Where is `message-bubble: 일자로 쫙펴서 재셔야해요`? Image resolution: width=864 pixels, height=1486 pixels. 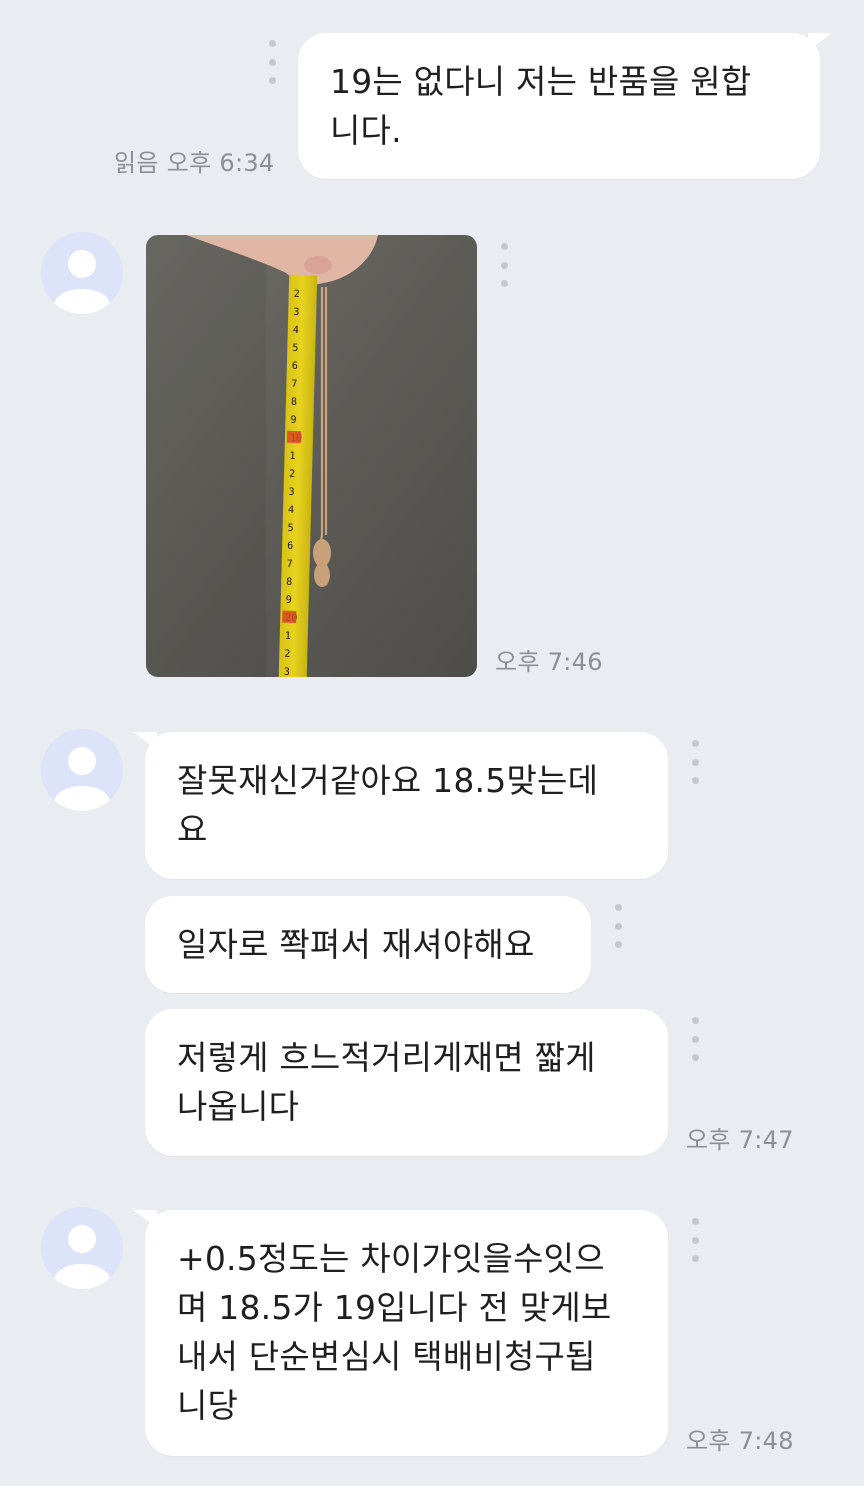 message-bubble: 일자로 쫙펴서 재셔야해요 is located at coordinates (368, 944).